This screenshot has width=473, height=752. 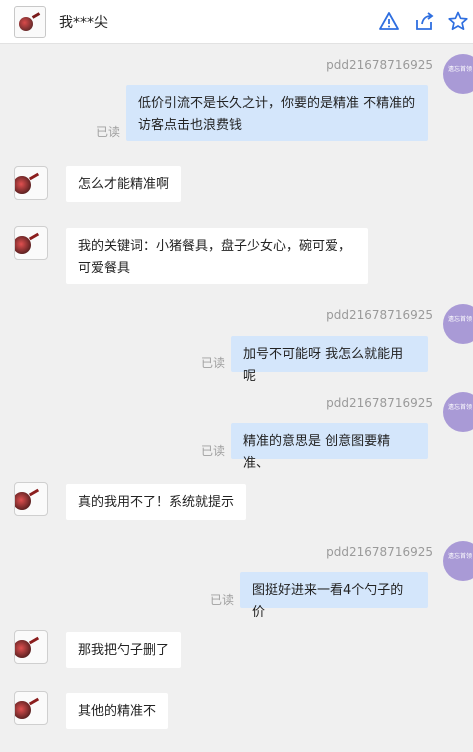 What do you see at coordinates (329, 360) in the screenshot?
I see `message-bubble-outgoing: 加号不可能呀 我怎么就能用呢` at bounding box center [329, 360].